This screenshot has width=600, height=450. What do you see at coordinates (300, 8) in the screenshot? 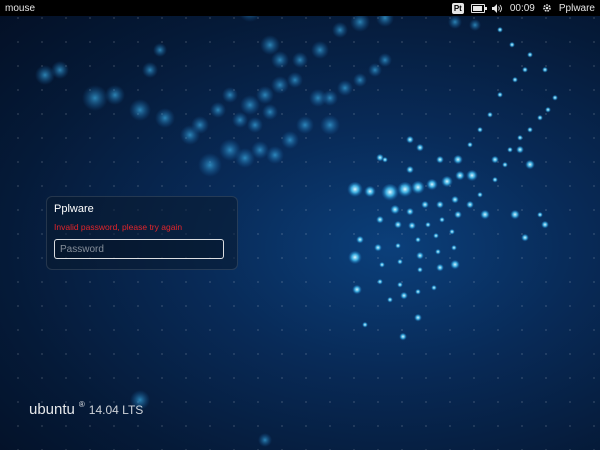
I see `top-panel: mouse Pt 00:09 Pplware` at bounding box center [300, 8].